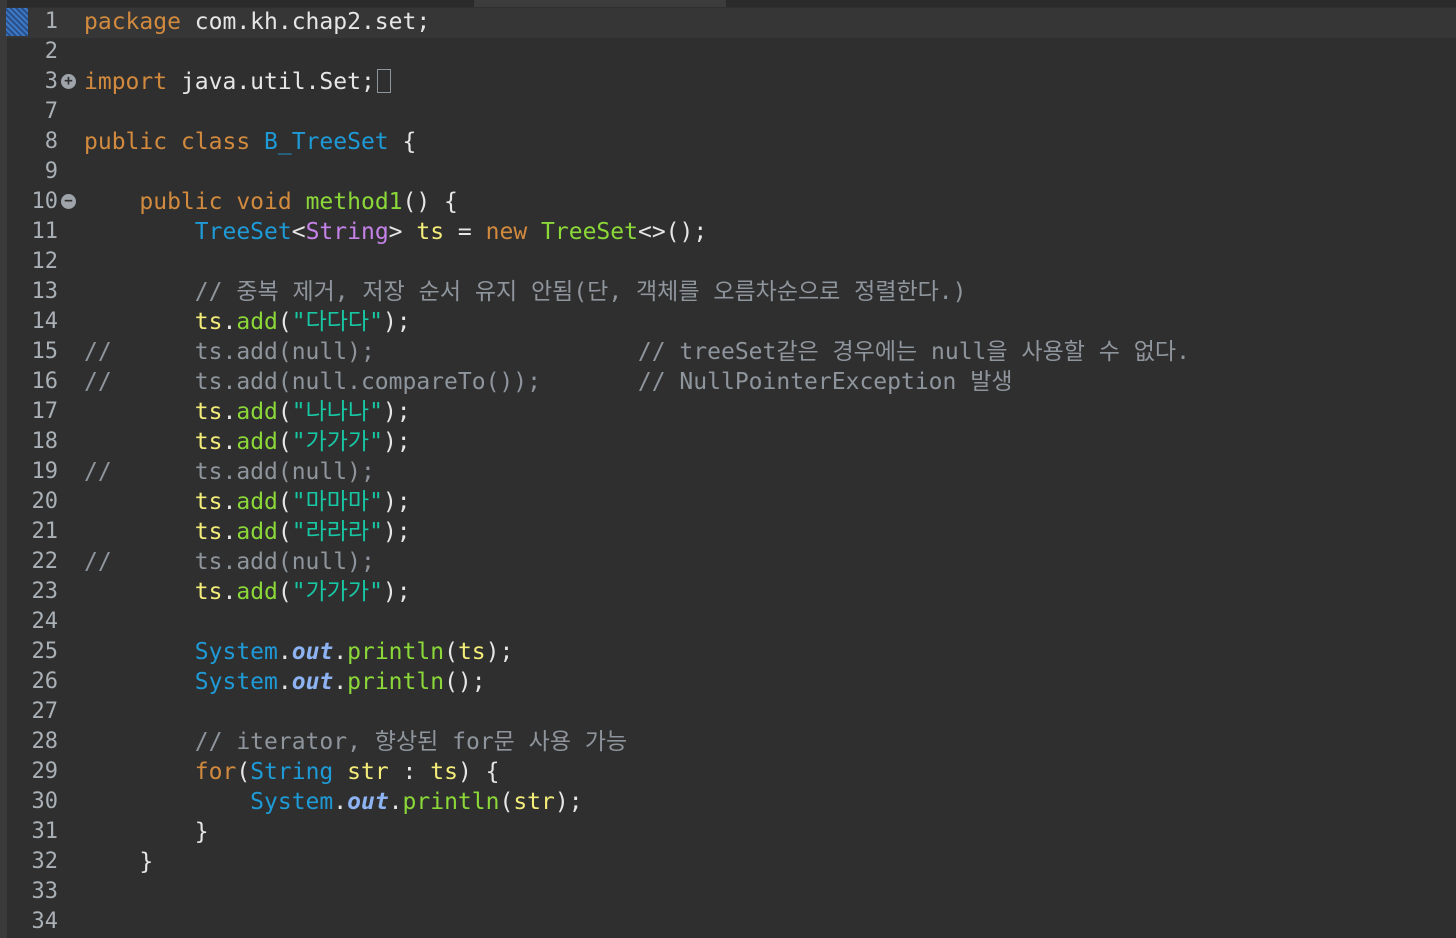 The image size is (1456, 938). I want to click on code-token: =, so click(465, 232).